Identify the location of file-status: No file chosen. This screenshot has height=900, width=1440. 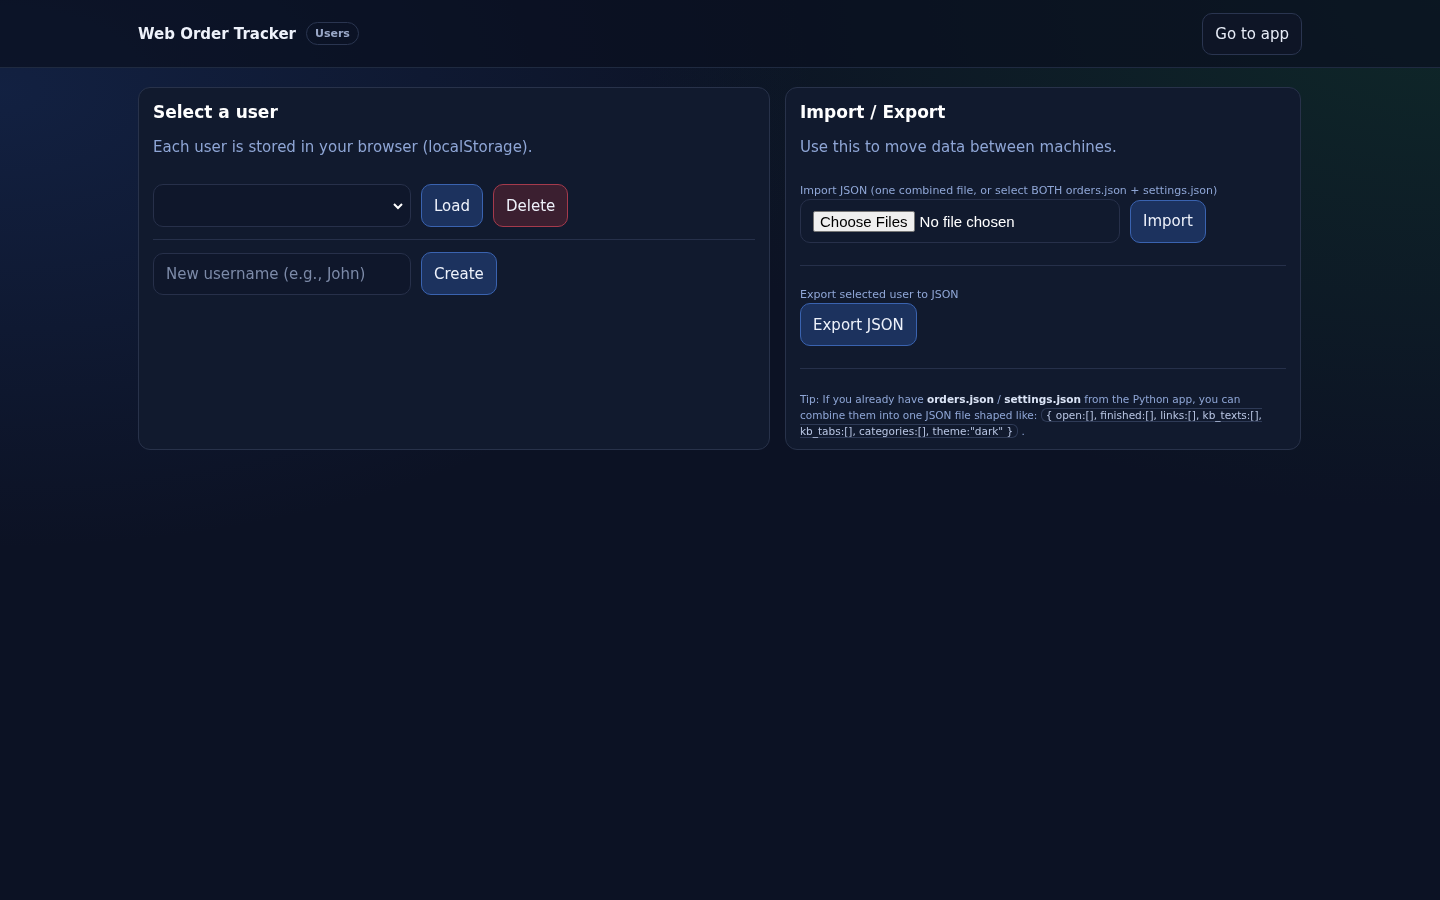
(967, 221).